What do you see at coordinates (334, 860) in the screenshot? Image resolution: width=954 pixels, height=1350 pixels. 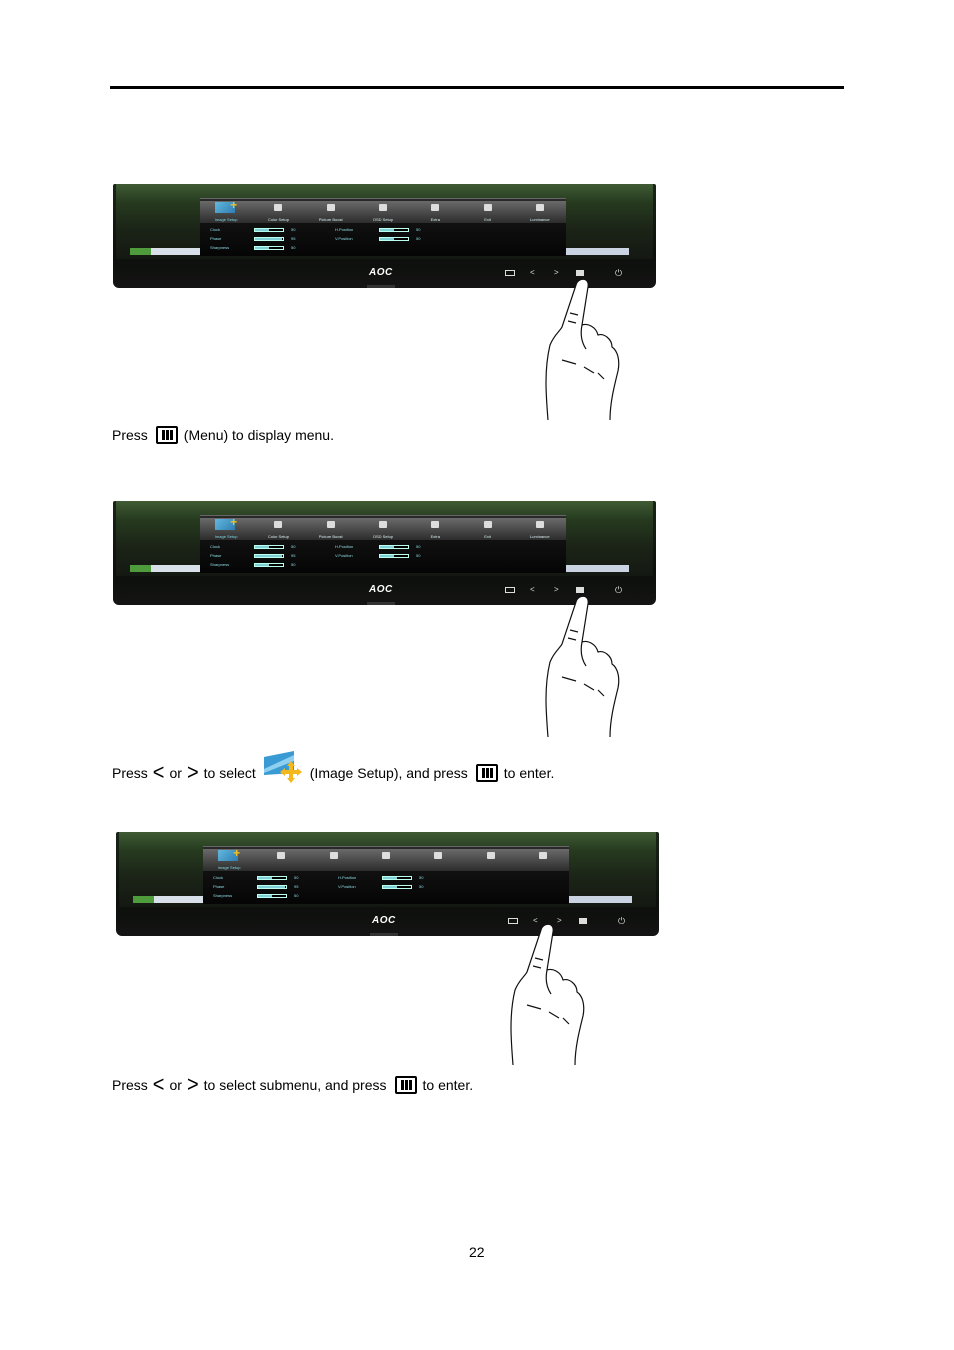 I see `osd-tab-picture-boost` at bounding box center [334, 860].